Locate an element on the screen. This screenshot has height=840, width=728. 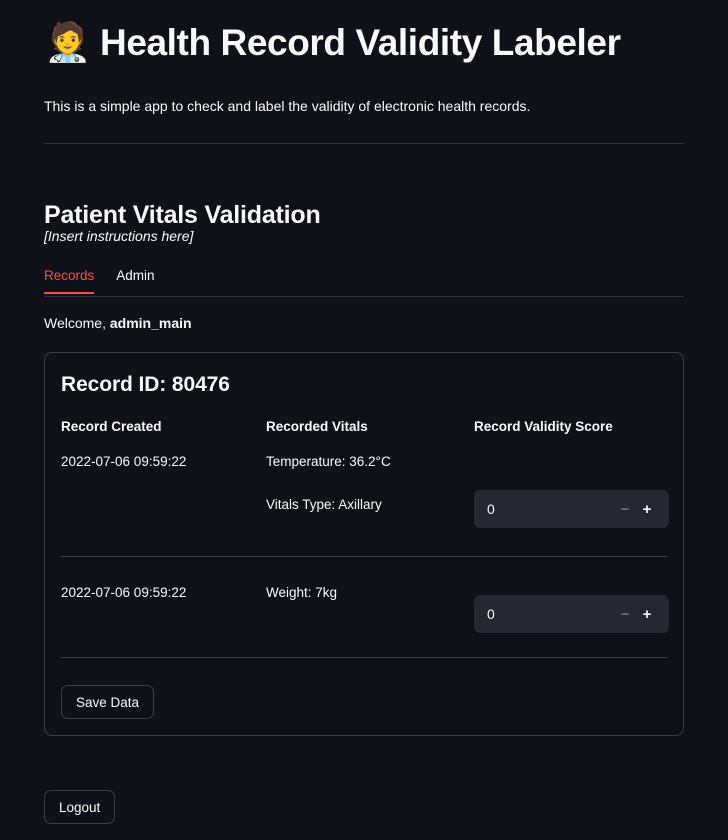
section-title: Patient Vitals Validation is located at coordinates (182, 214).